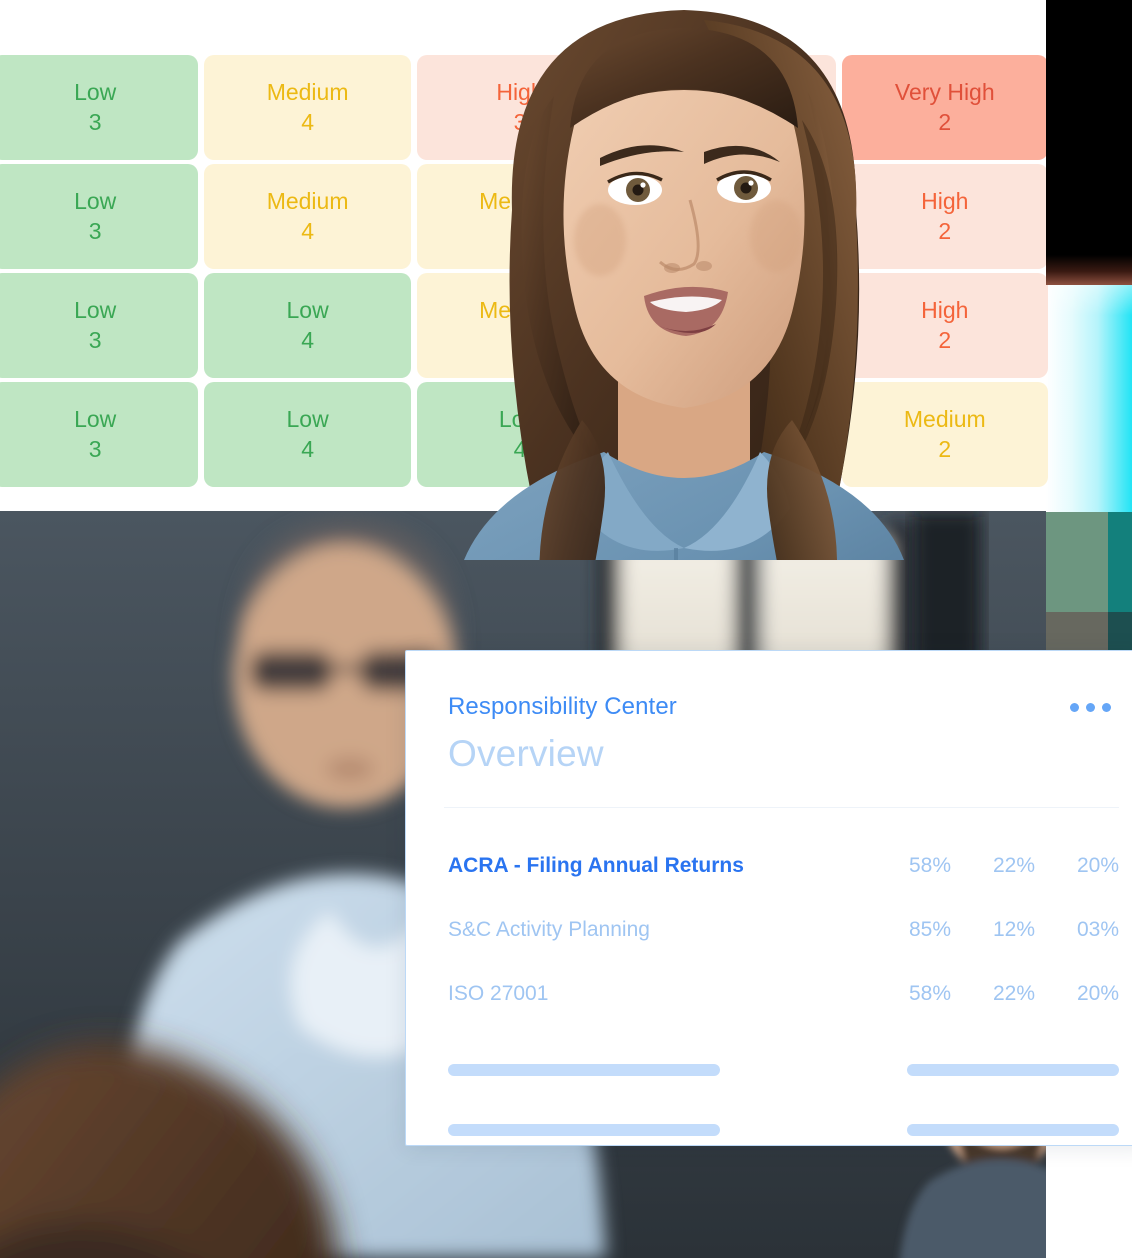  I want to click on responsibility-percent: 12%, so click(1013, 929).